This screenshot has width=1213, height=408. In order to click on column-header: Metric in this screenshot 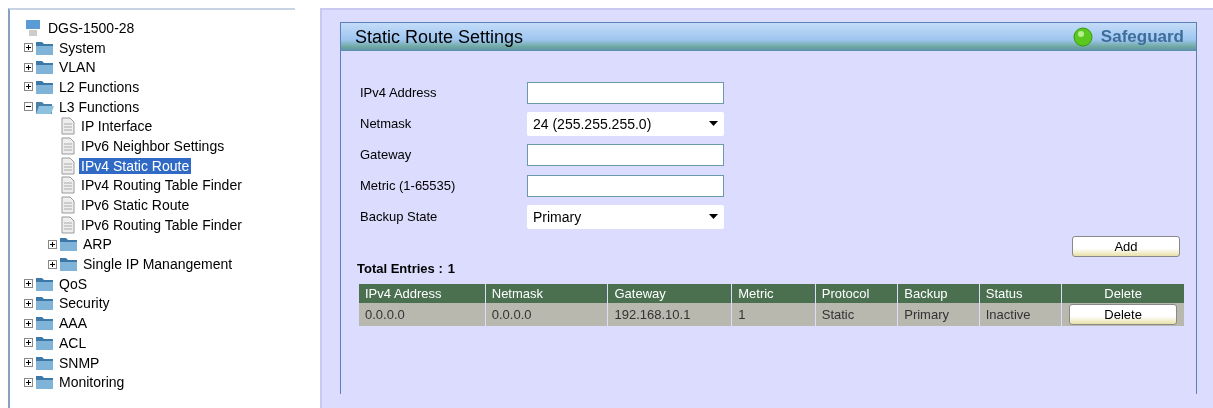, I will do `click(773, 293)`.